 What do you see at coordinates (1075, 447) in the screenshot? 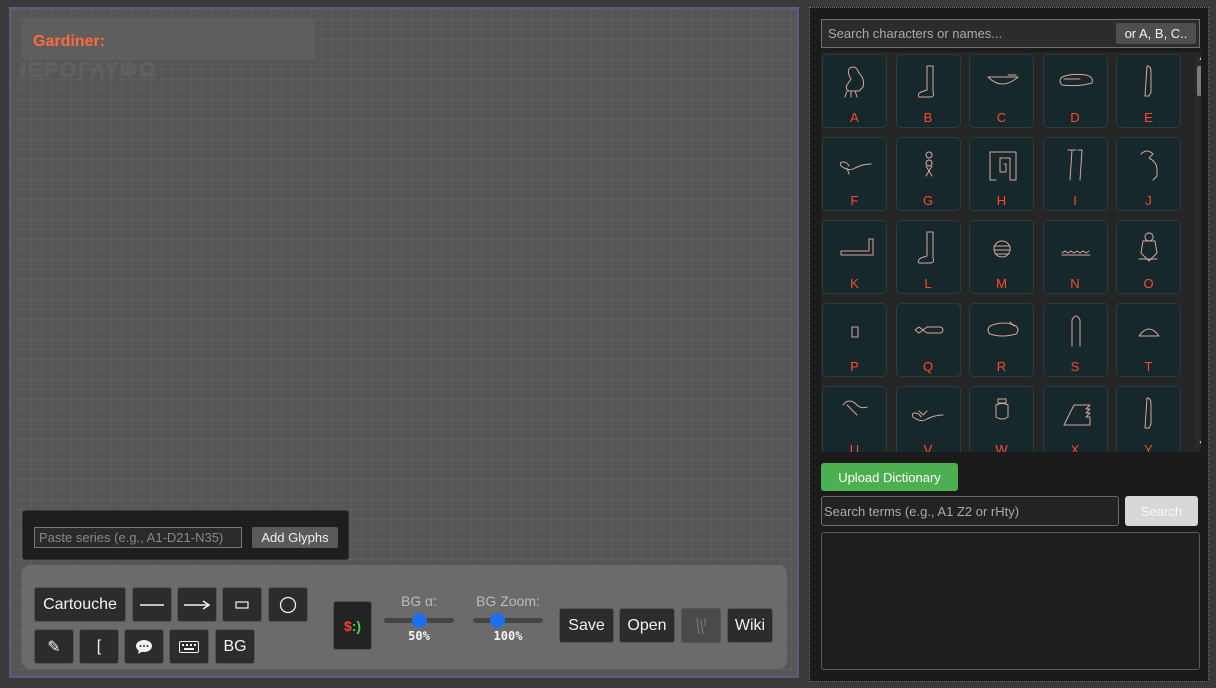
I see `glyph-letter: X` at bounding box center [1075, 447].